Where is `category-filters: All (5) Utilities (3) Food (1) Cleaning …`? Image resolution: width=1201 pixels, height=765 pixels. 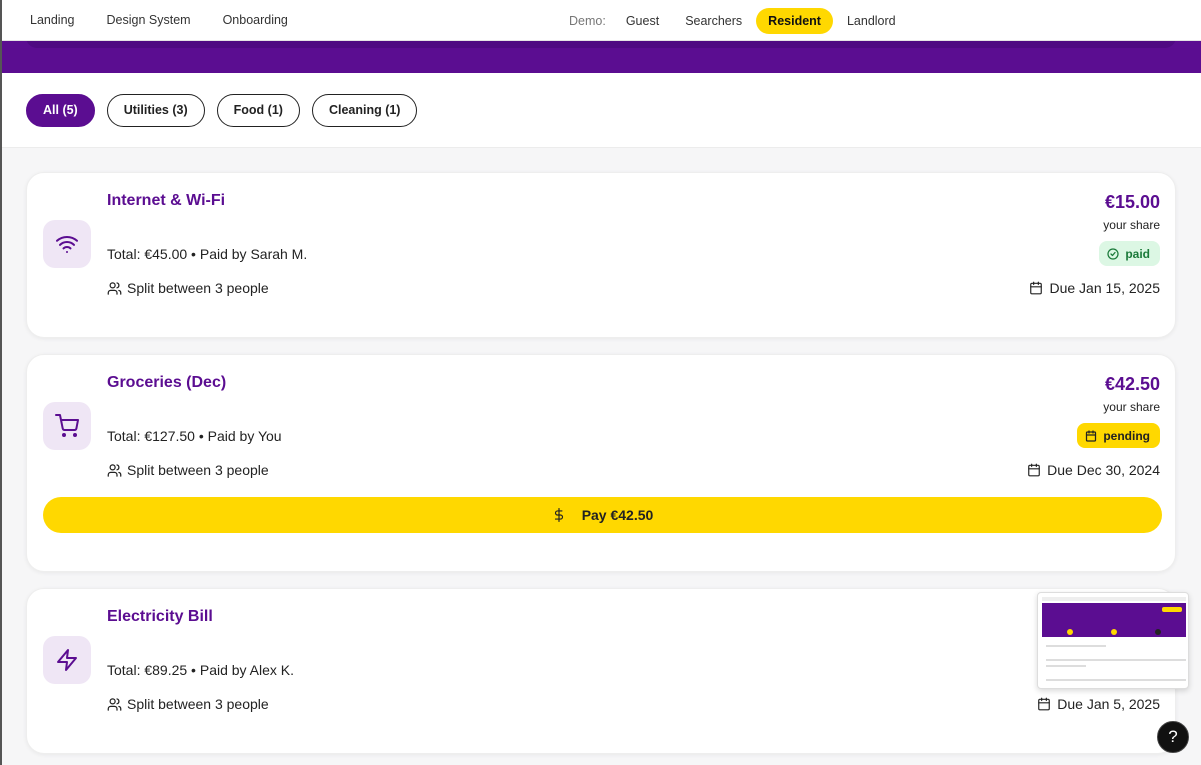
category-filters: All (5) Utilities (3) Food (1) Cleaning … is located at coordinates (600, 110).